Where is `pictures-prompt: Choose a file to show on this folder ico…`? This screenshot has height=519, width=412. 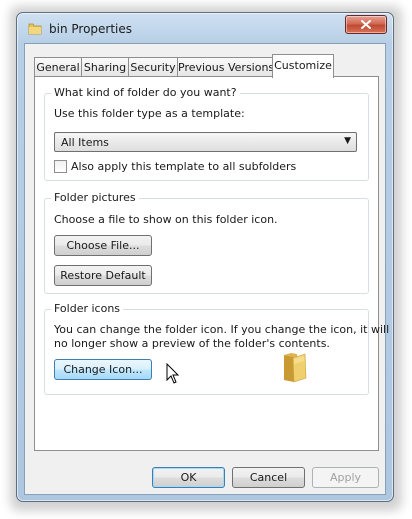
pictures-prompt: Choose a file to show on this folder ico… is located at coordinates (166, 219).